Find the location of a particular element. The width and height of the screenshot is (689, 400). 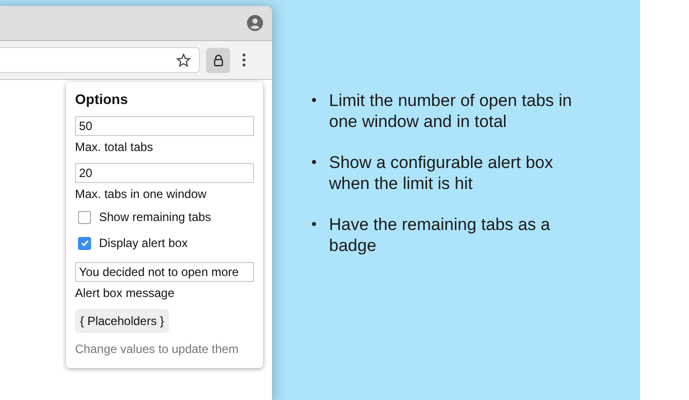

star-icon is located at coordinates (183, 60).